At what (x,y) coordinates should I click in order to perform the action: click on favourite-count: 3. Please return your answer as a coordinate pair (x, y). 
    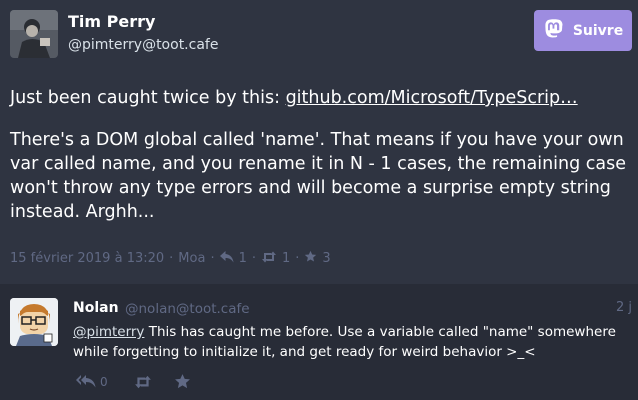
    Looking at the image, I should click on (326, 258).